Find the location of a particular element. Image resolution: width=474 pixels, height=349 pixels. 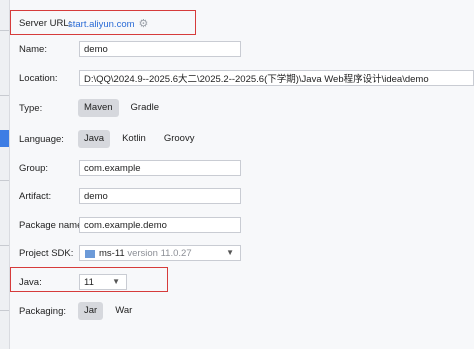

type-label: Type: is located at coordinates (31, 108).